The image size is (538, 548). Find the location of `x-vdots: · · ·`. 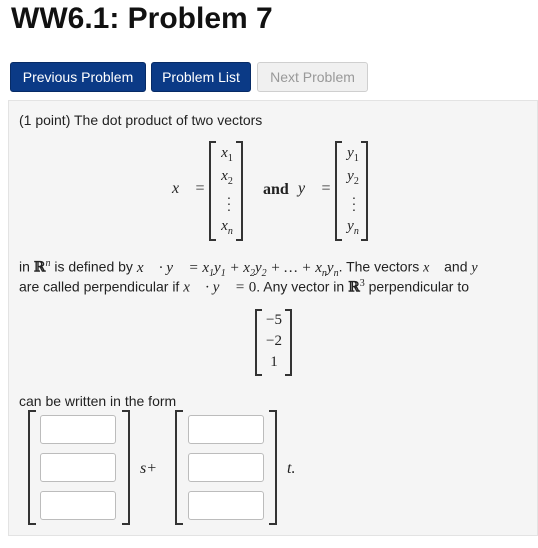

x-vdots: · · · is located at coordinates (229, 203).